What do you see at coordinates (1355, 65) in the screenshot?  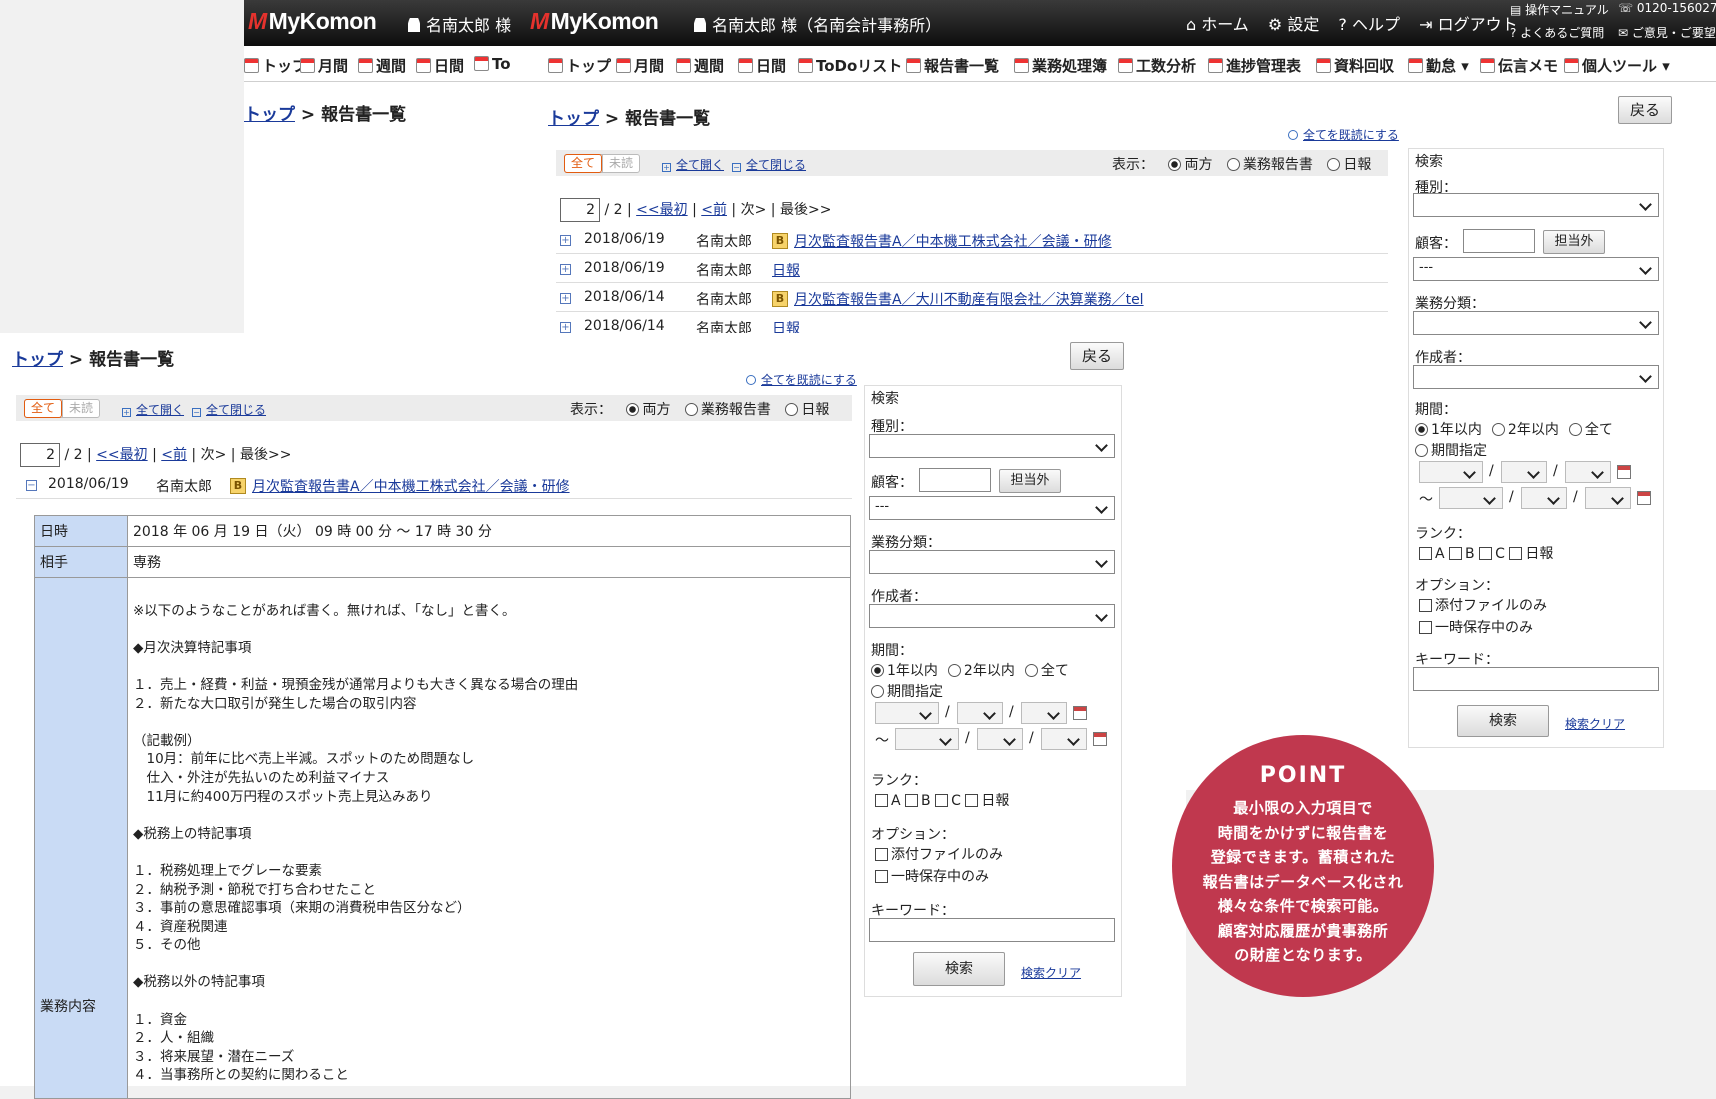 I see `nav-doc-collect: 資料回収` at bounding box center [1355, 65].